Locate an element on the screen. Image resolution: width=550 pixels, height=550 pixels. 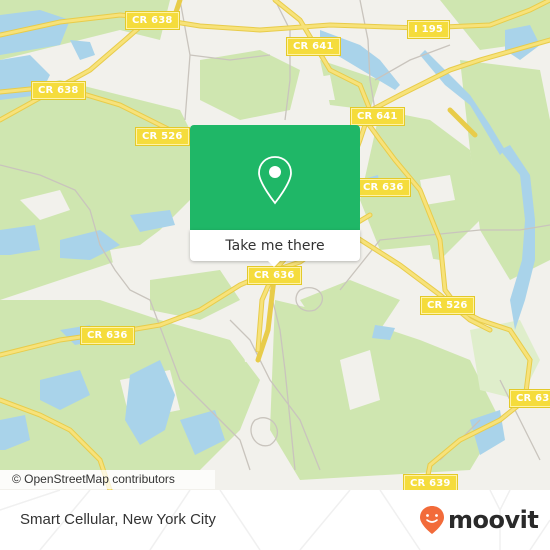
location-popup: Take me there is located at coordinates (275, 196).